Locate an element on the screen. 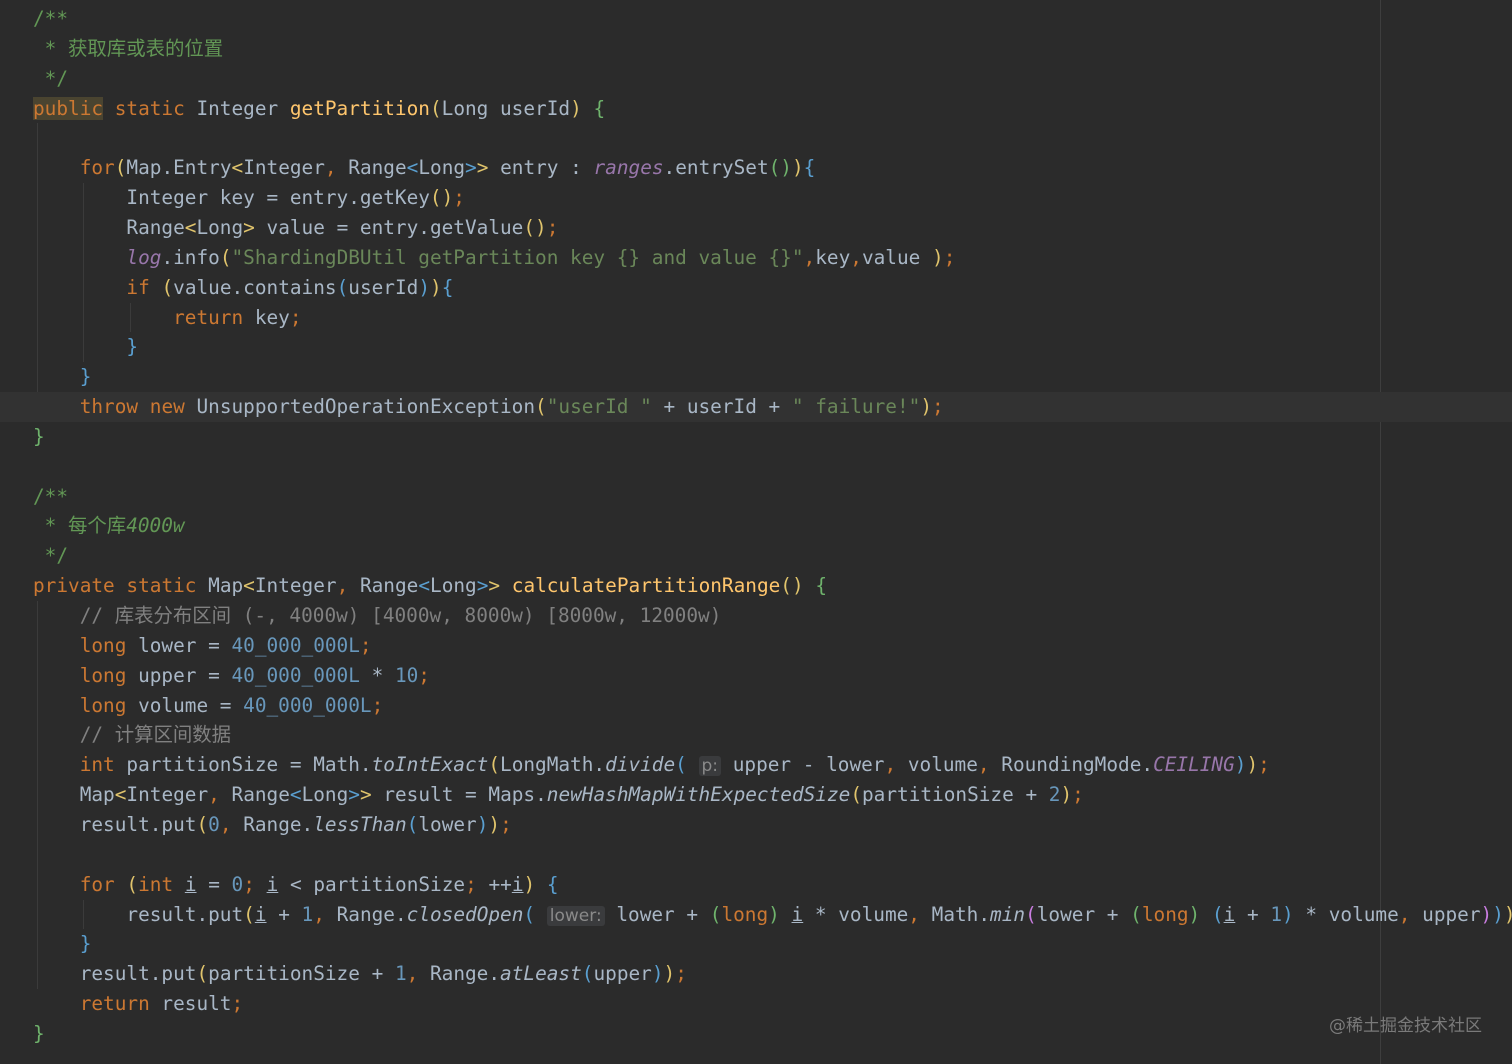 This screenshot has width=1512, height=1064. code-token: divide is located at coordinates (640, 765).